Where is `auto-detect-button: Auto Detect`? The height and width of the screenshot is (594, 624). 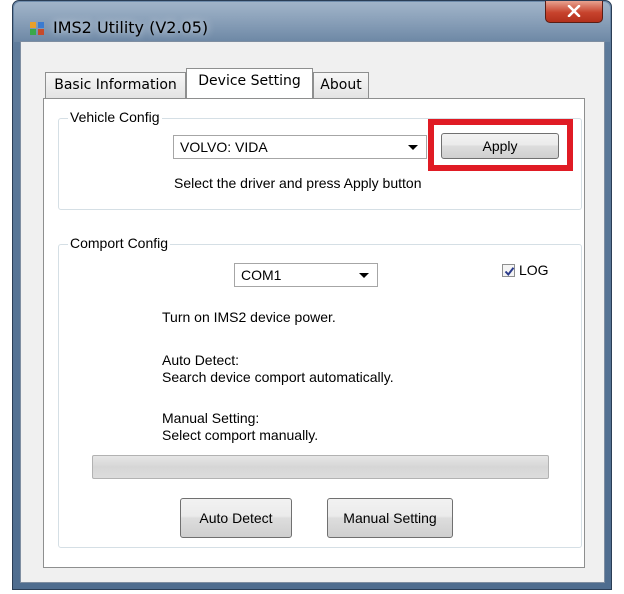
auto-detect-button: Auto Detect is located at coordinates (236, 518).